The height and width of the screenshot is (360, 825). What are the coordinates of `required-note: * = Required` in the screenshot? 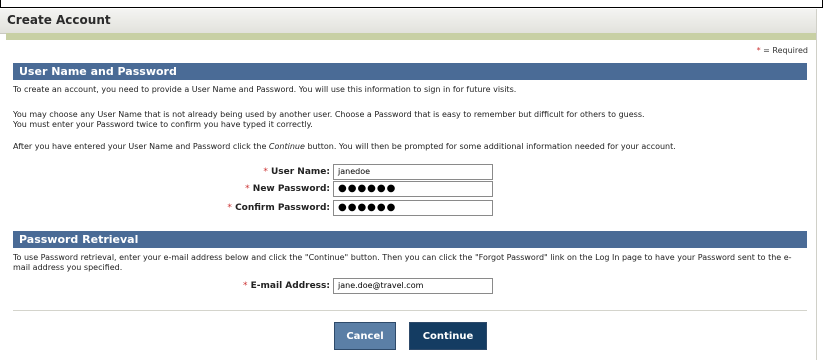 It's located at (782, 50).